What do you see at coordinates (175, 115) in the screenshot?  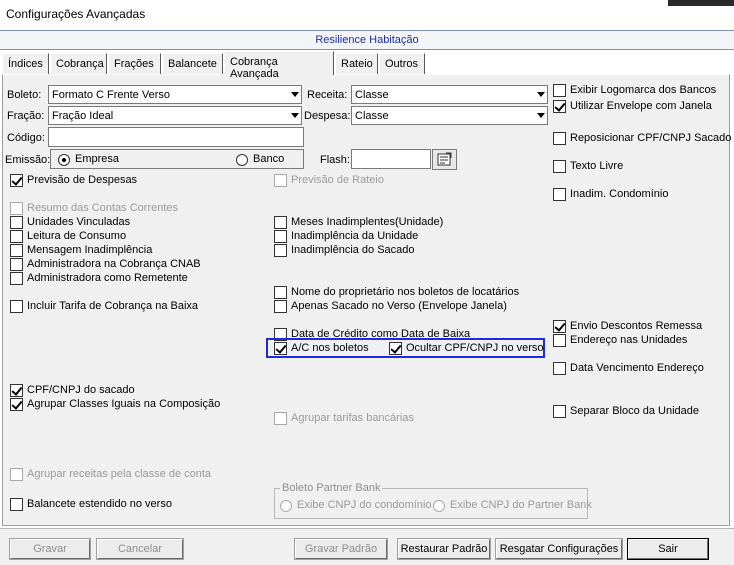 I see `fracao-select: Fração Ideal` at bounding box center [175, 115].